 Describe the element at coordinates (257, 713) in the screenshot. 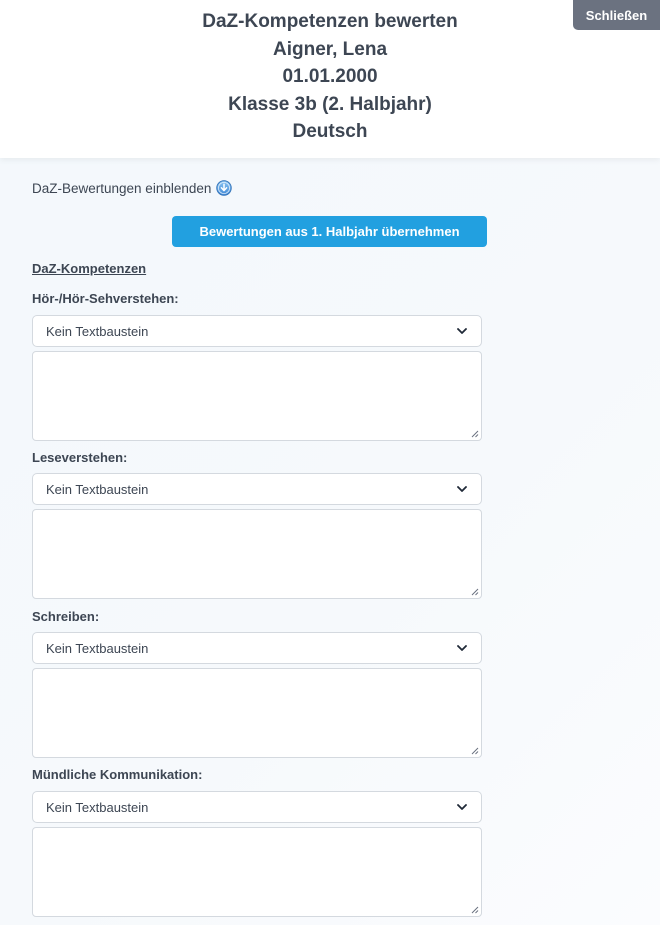

I see `writing-comment-textarea` at that location.